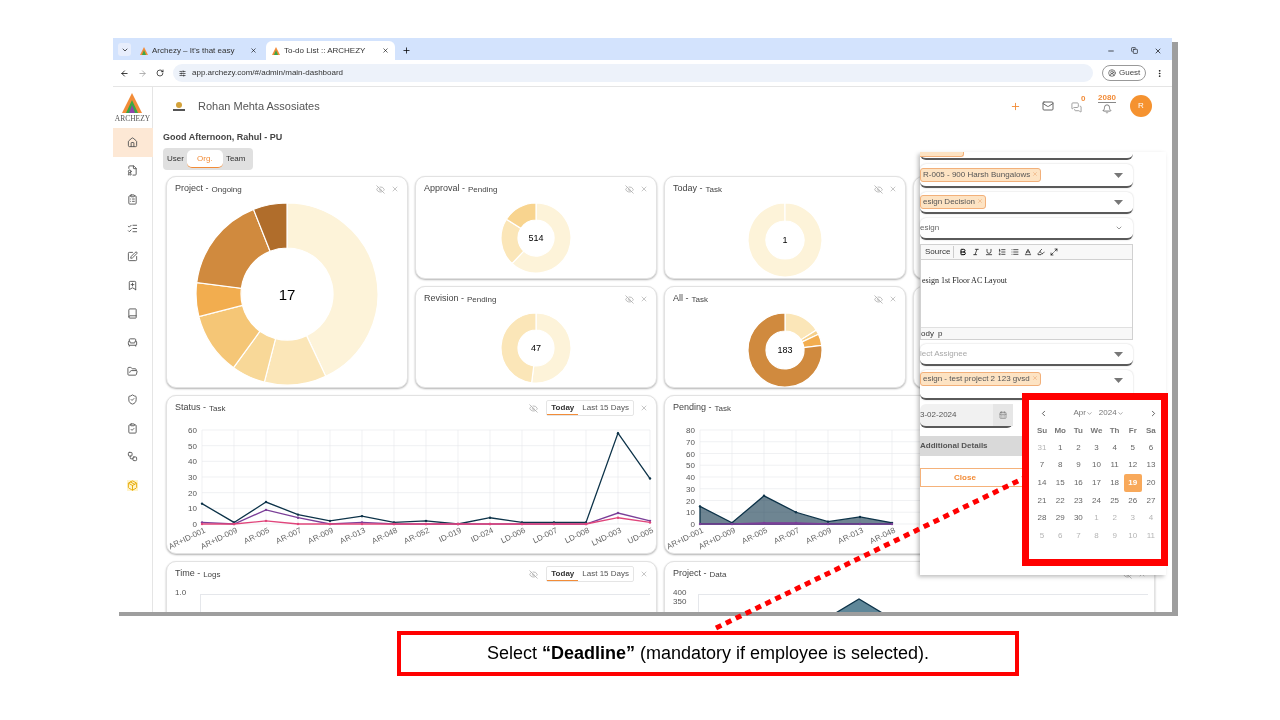 The width and height of the screenshot is (1280, 720). What do you see at coordinates (940, 252) in the screenshot?
I see `source-button: Source` at bounding box center [940, 252].